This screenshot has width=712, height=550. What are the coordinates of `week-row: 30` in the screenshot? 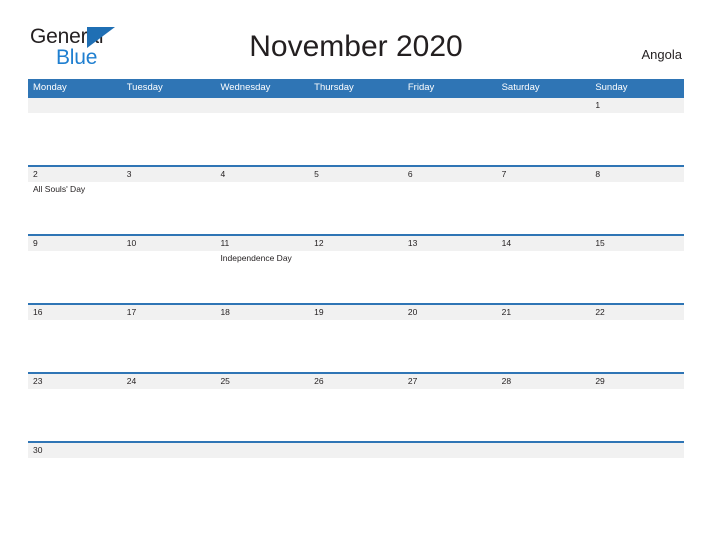 It's located at (356, 449).